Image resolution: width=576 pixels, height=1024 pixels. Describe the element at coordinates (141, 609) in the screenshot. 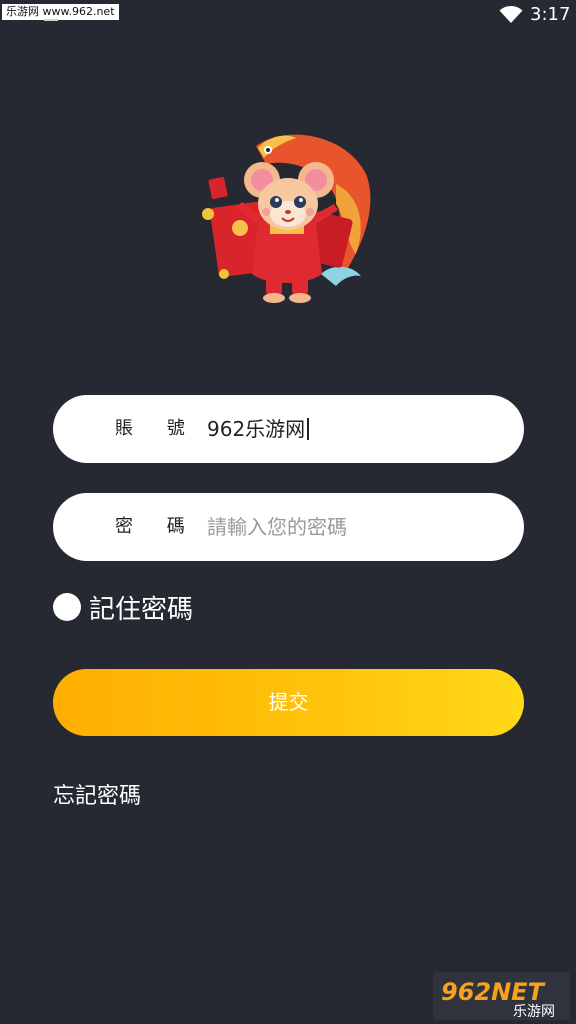

I see `remember-password-label: 記住密碼` at that location.